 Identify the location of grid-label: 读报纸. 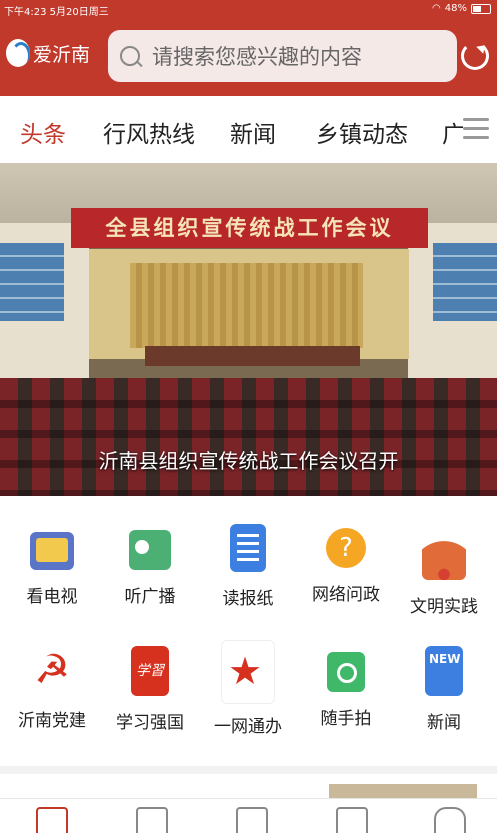
(248, 599).